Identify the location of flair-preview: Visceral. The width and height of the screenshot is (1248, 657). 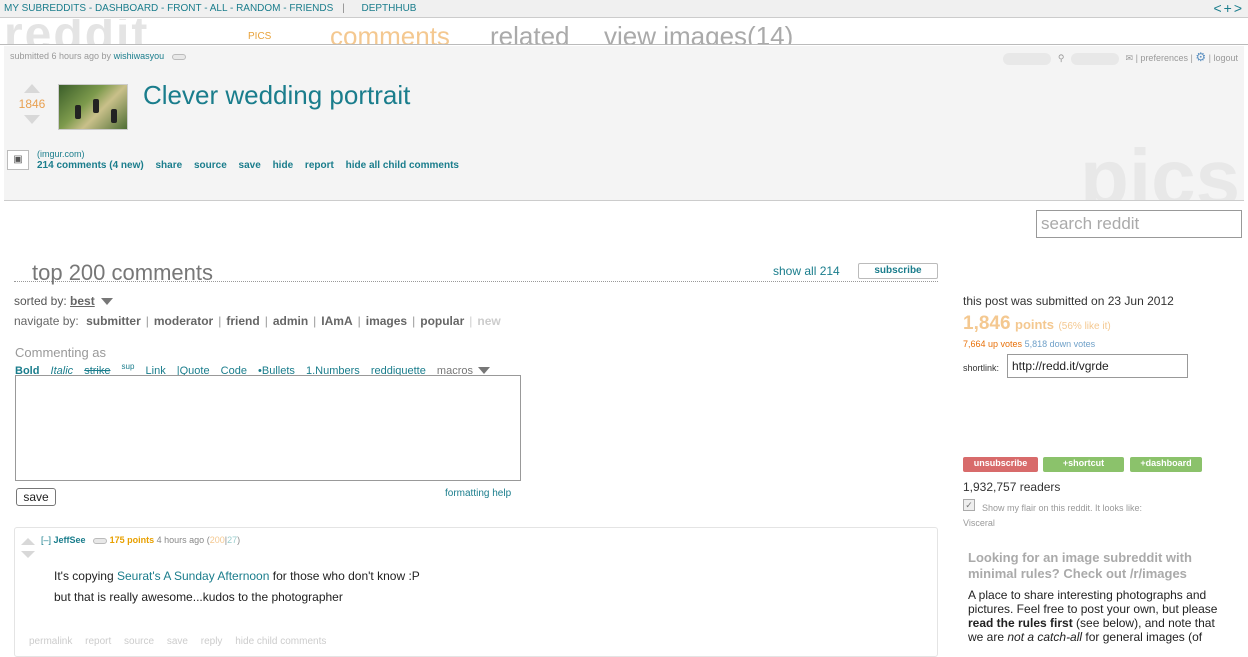
(979, 523).